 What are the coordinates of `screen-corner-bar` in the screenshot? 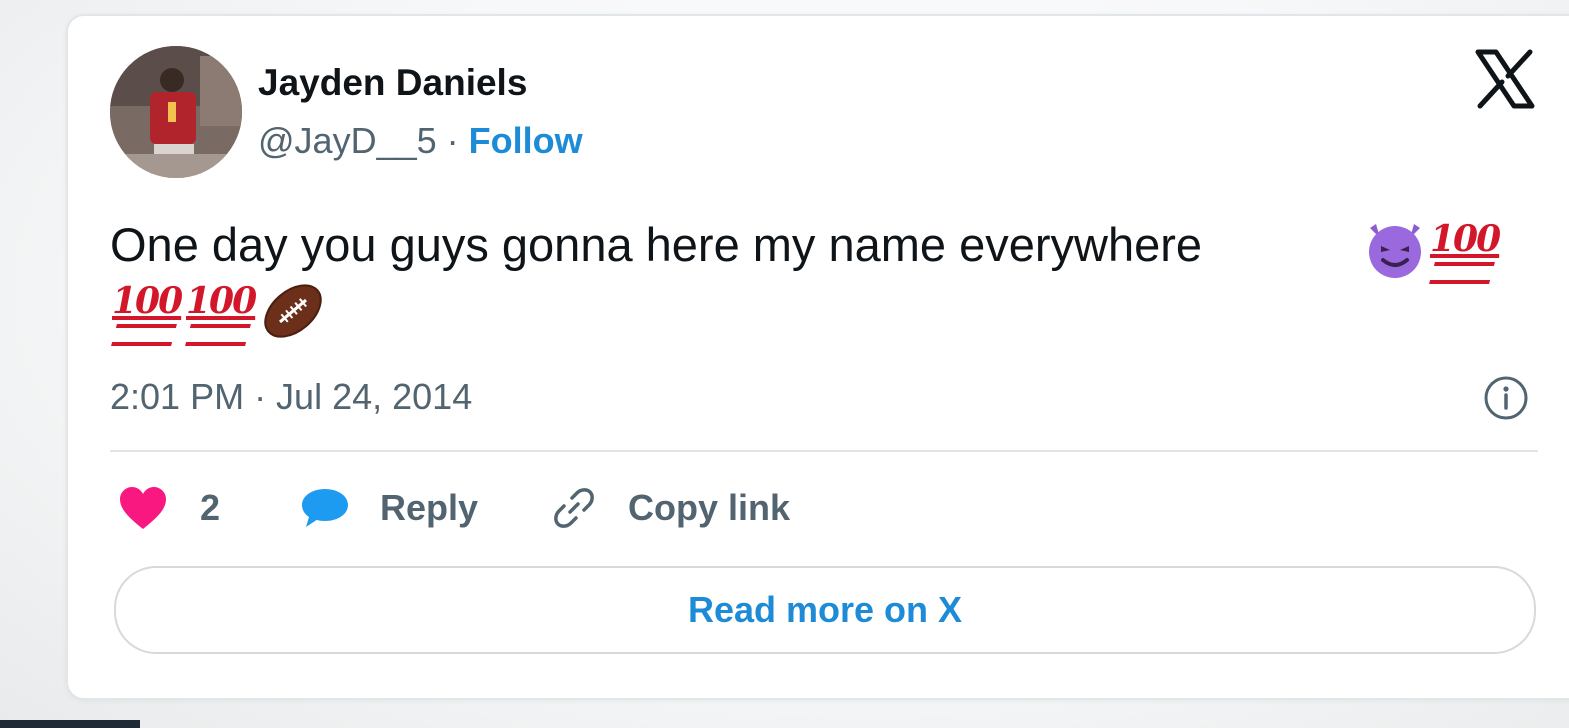 It's located at (70, 724).